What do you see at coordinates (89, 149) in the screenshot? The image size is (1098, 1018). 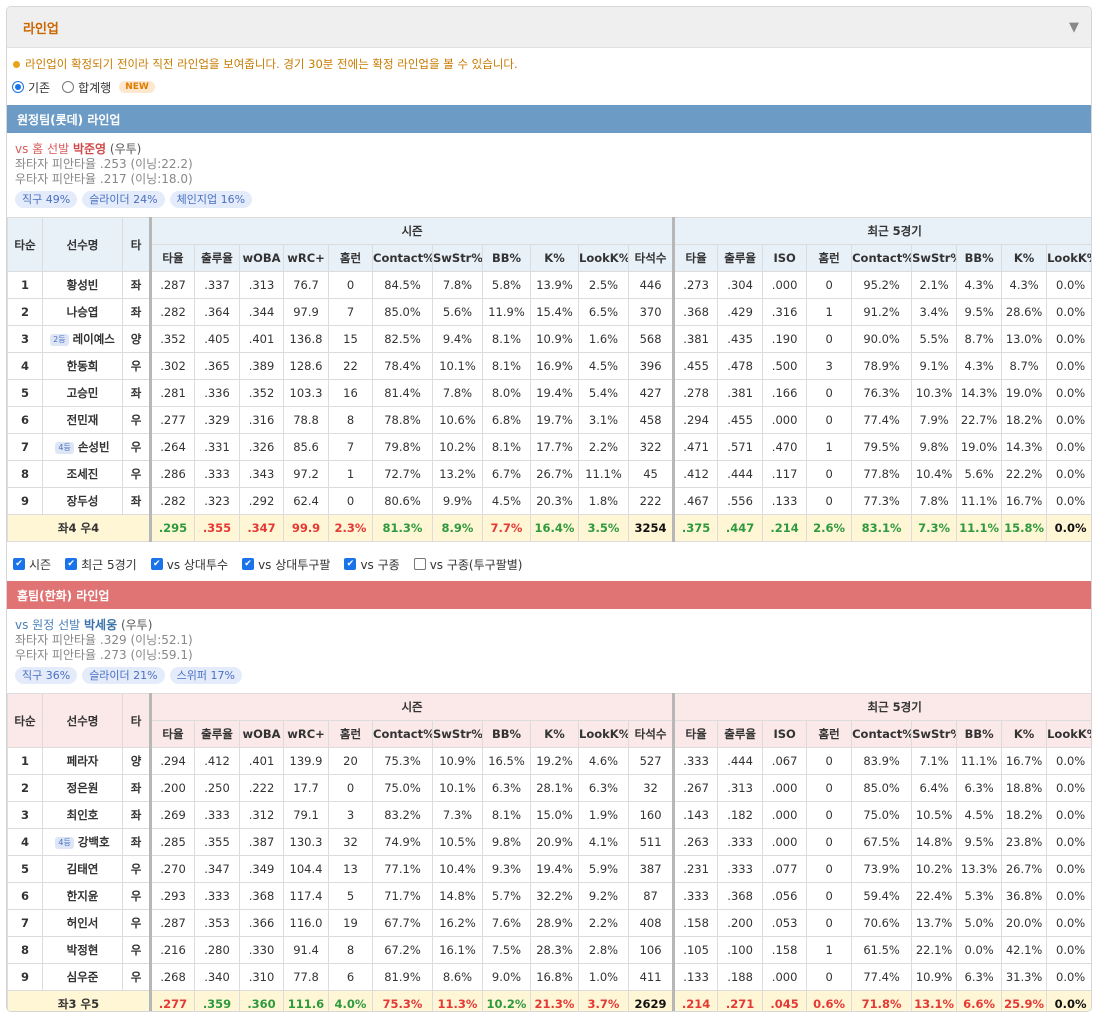 I see `away-pitcher-name: 박준영` at bounding box center [89, 149].